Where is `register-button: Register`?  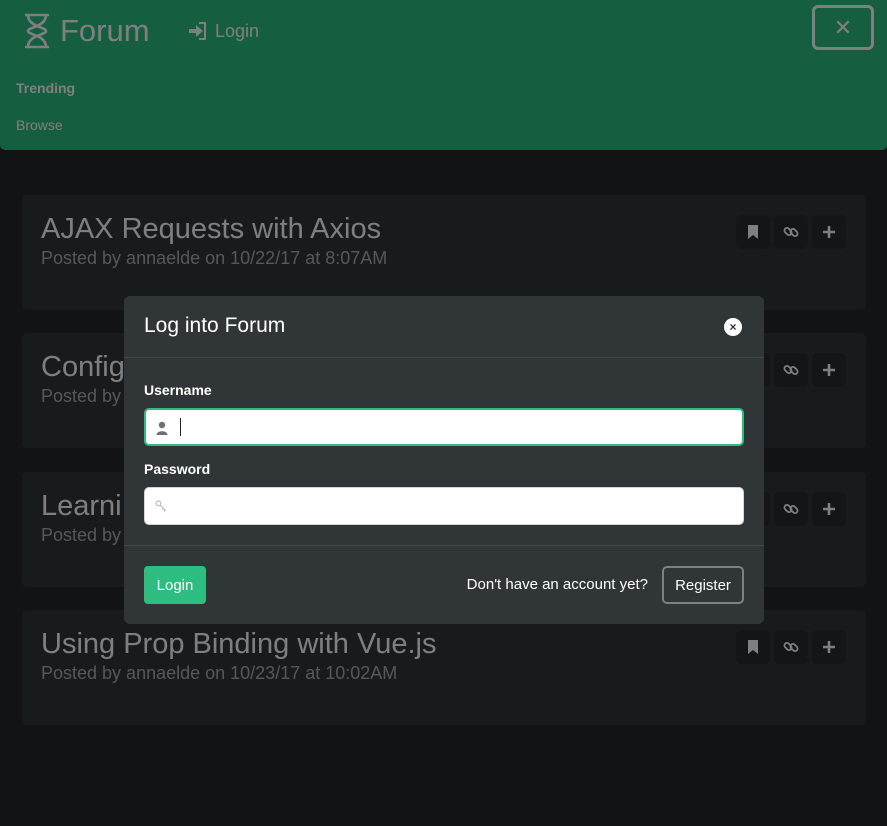
register-button: Register is located at coordinates (703, 585).